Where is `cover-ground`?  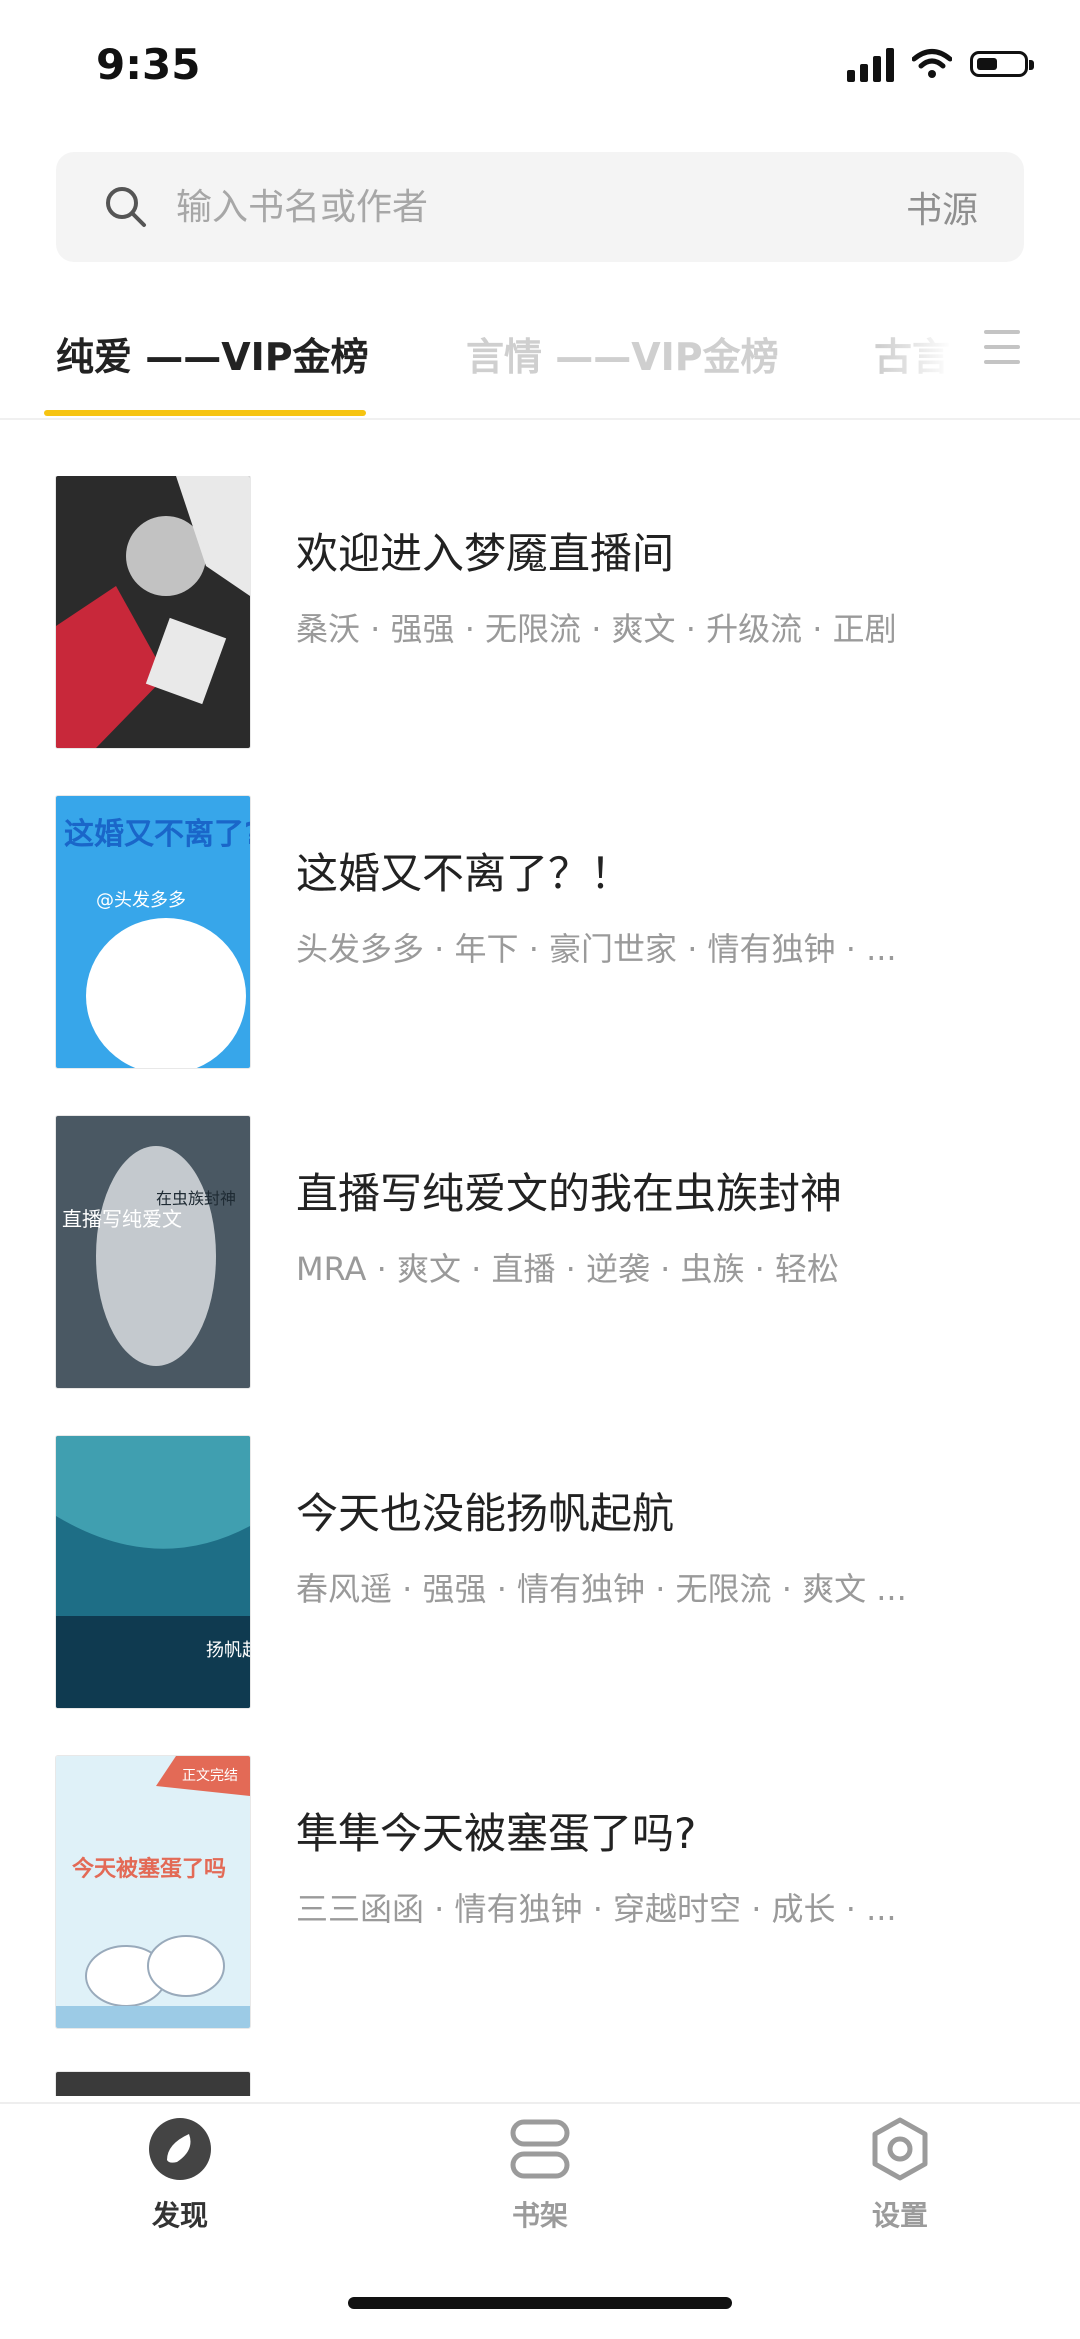 cover-ground is located at coordinates (153, 2017).